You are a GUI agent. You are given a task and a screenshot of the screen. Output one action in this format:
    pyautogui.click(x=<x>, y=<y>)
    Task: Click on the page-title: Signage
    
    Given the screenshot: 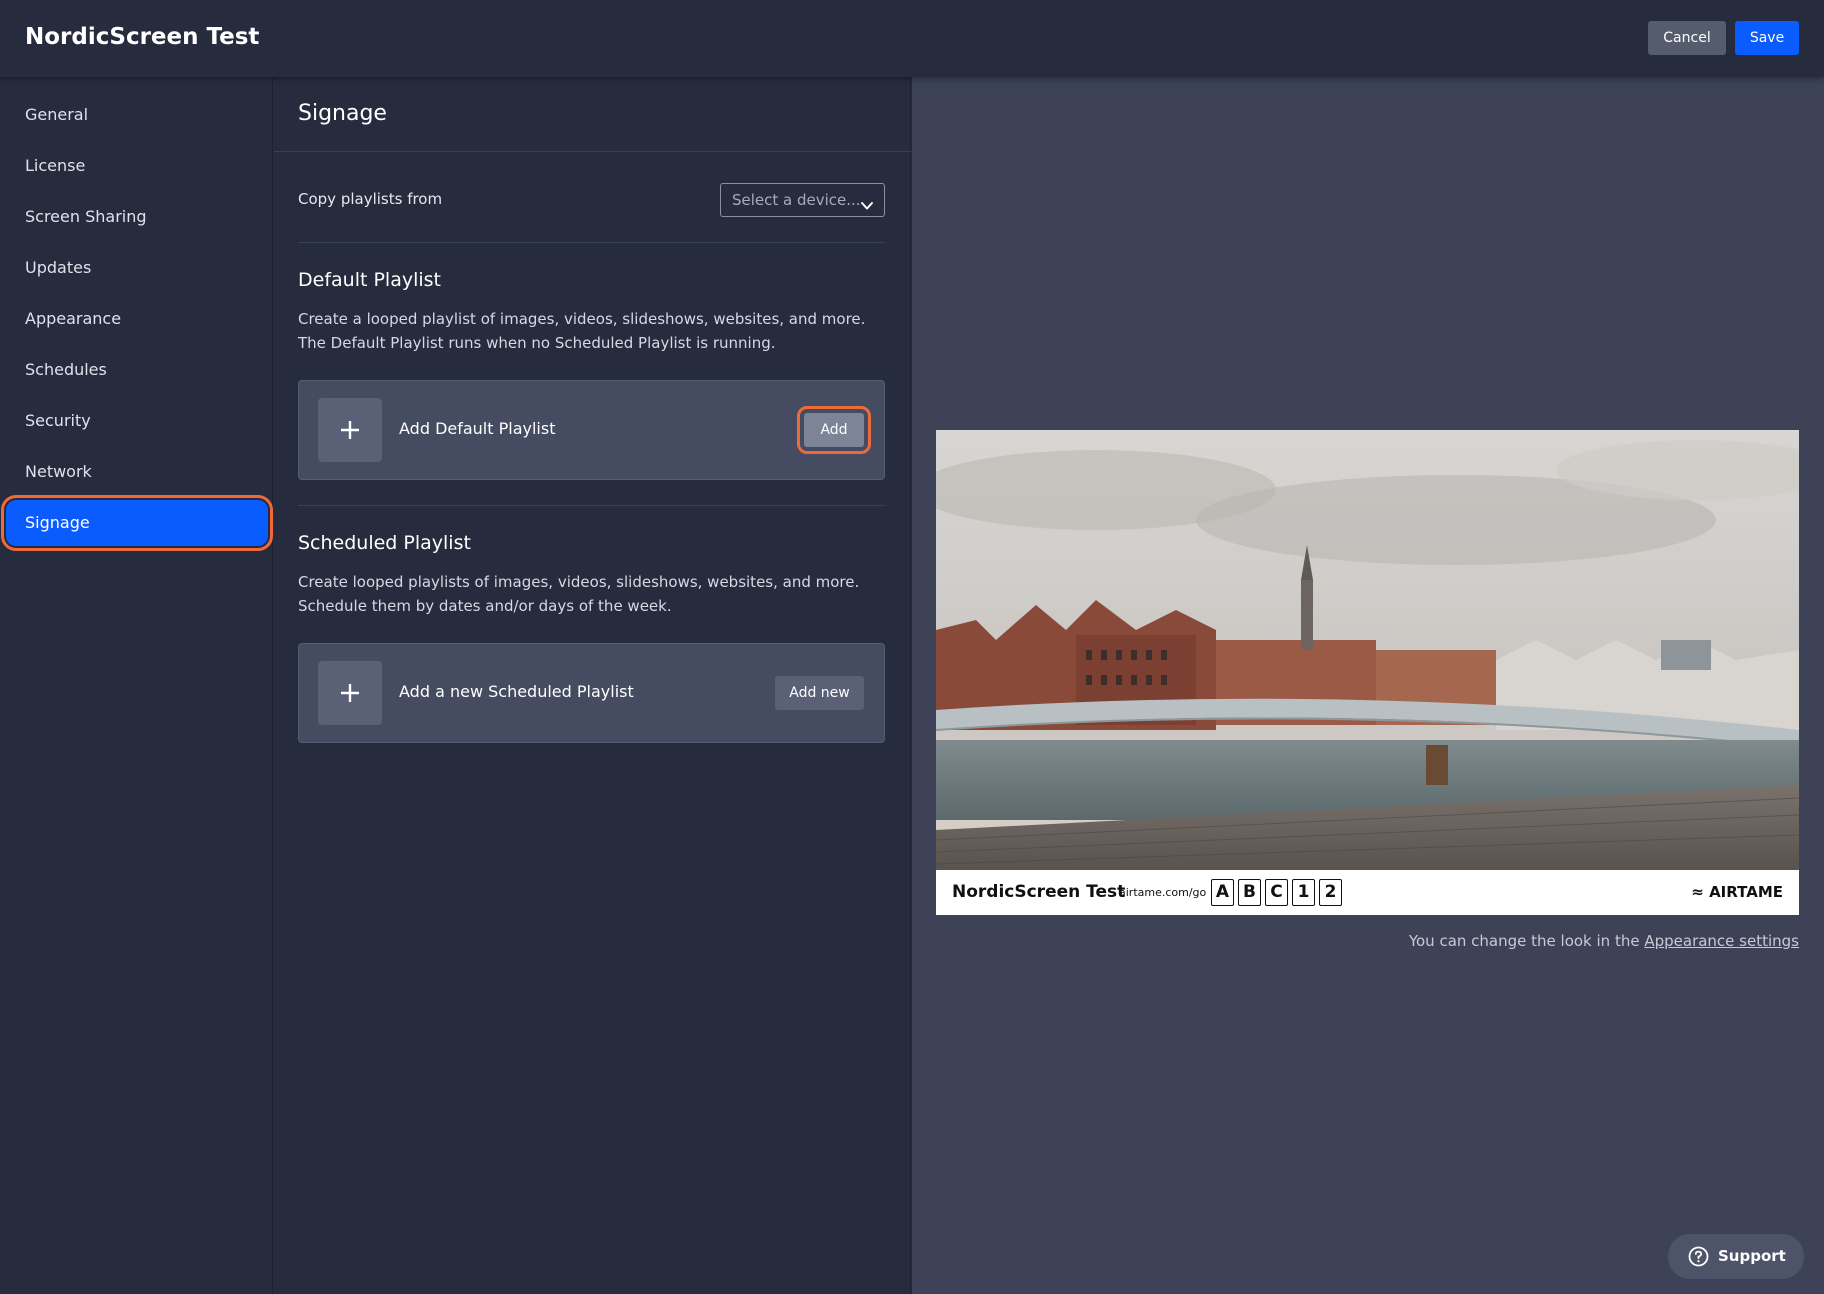 What is the action you would take?
    pyautogui.click(x=342, y=113)
    